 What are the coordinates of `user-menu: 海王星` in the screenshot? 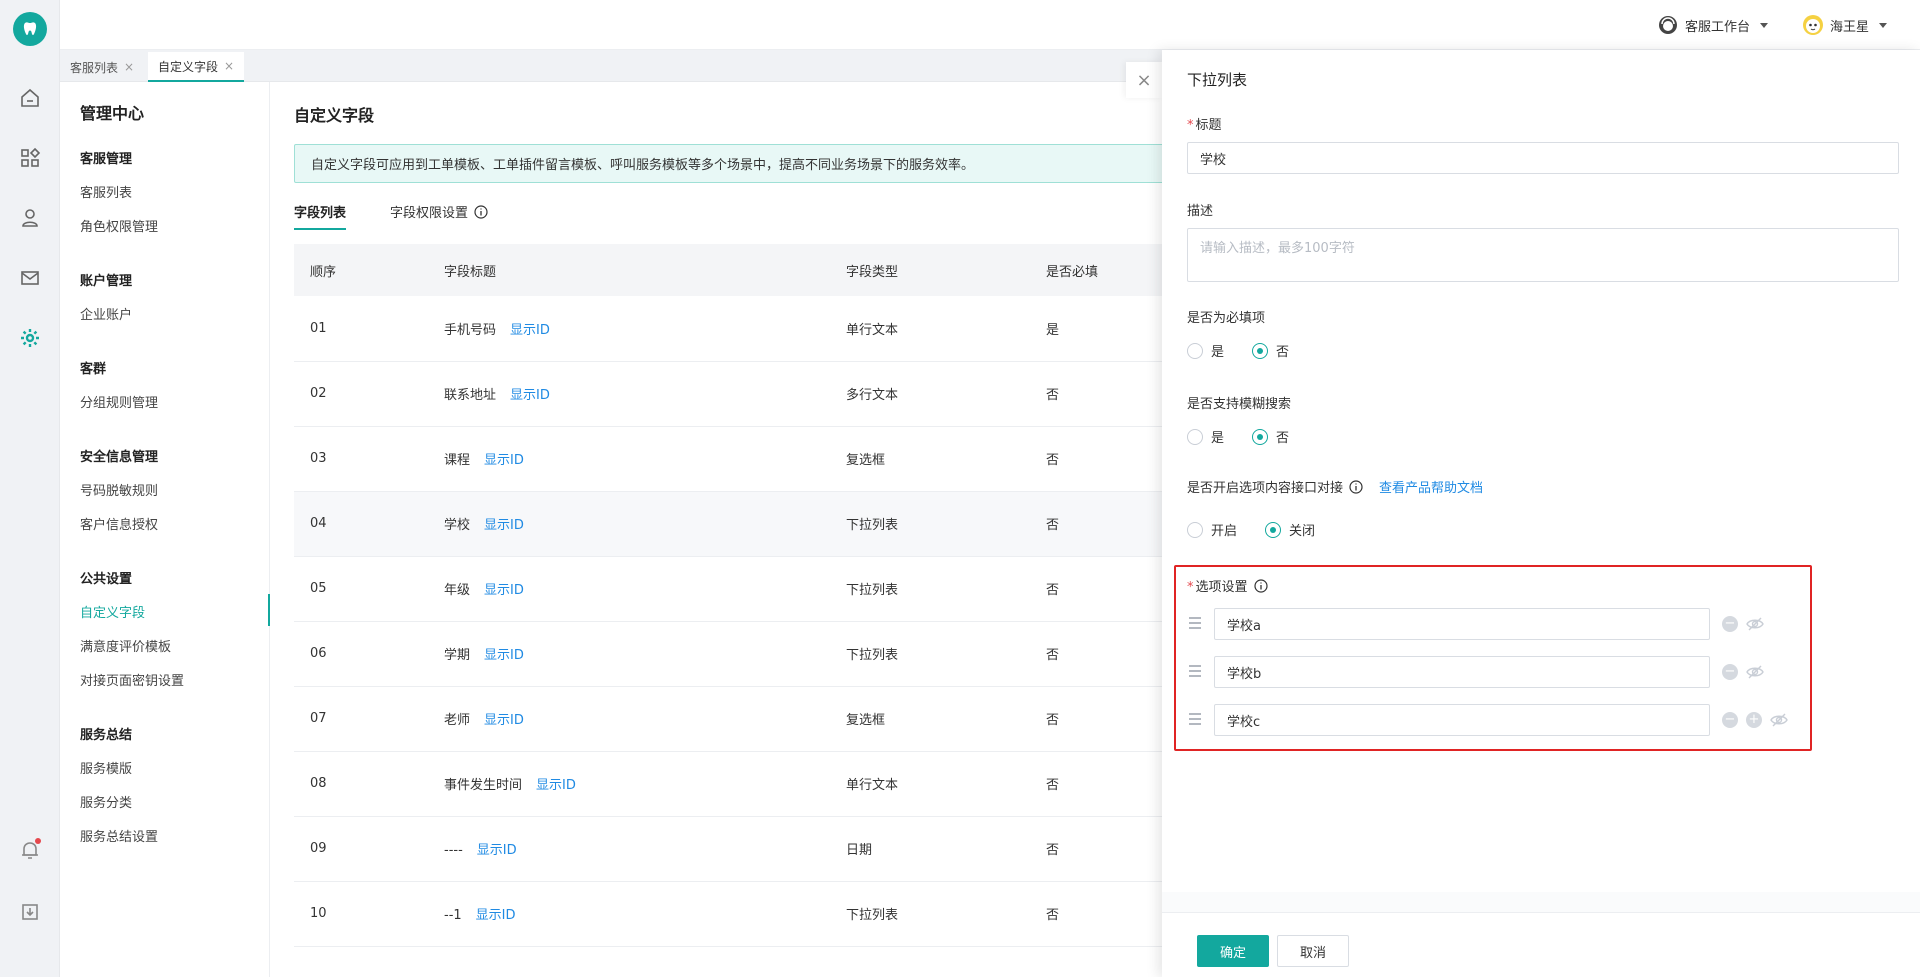 It's located at (1845, 25).